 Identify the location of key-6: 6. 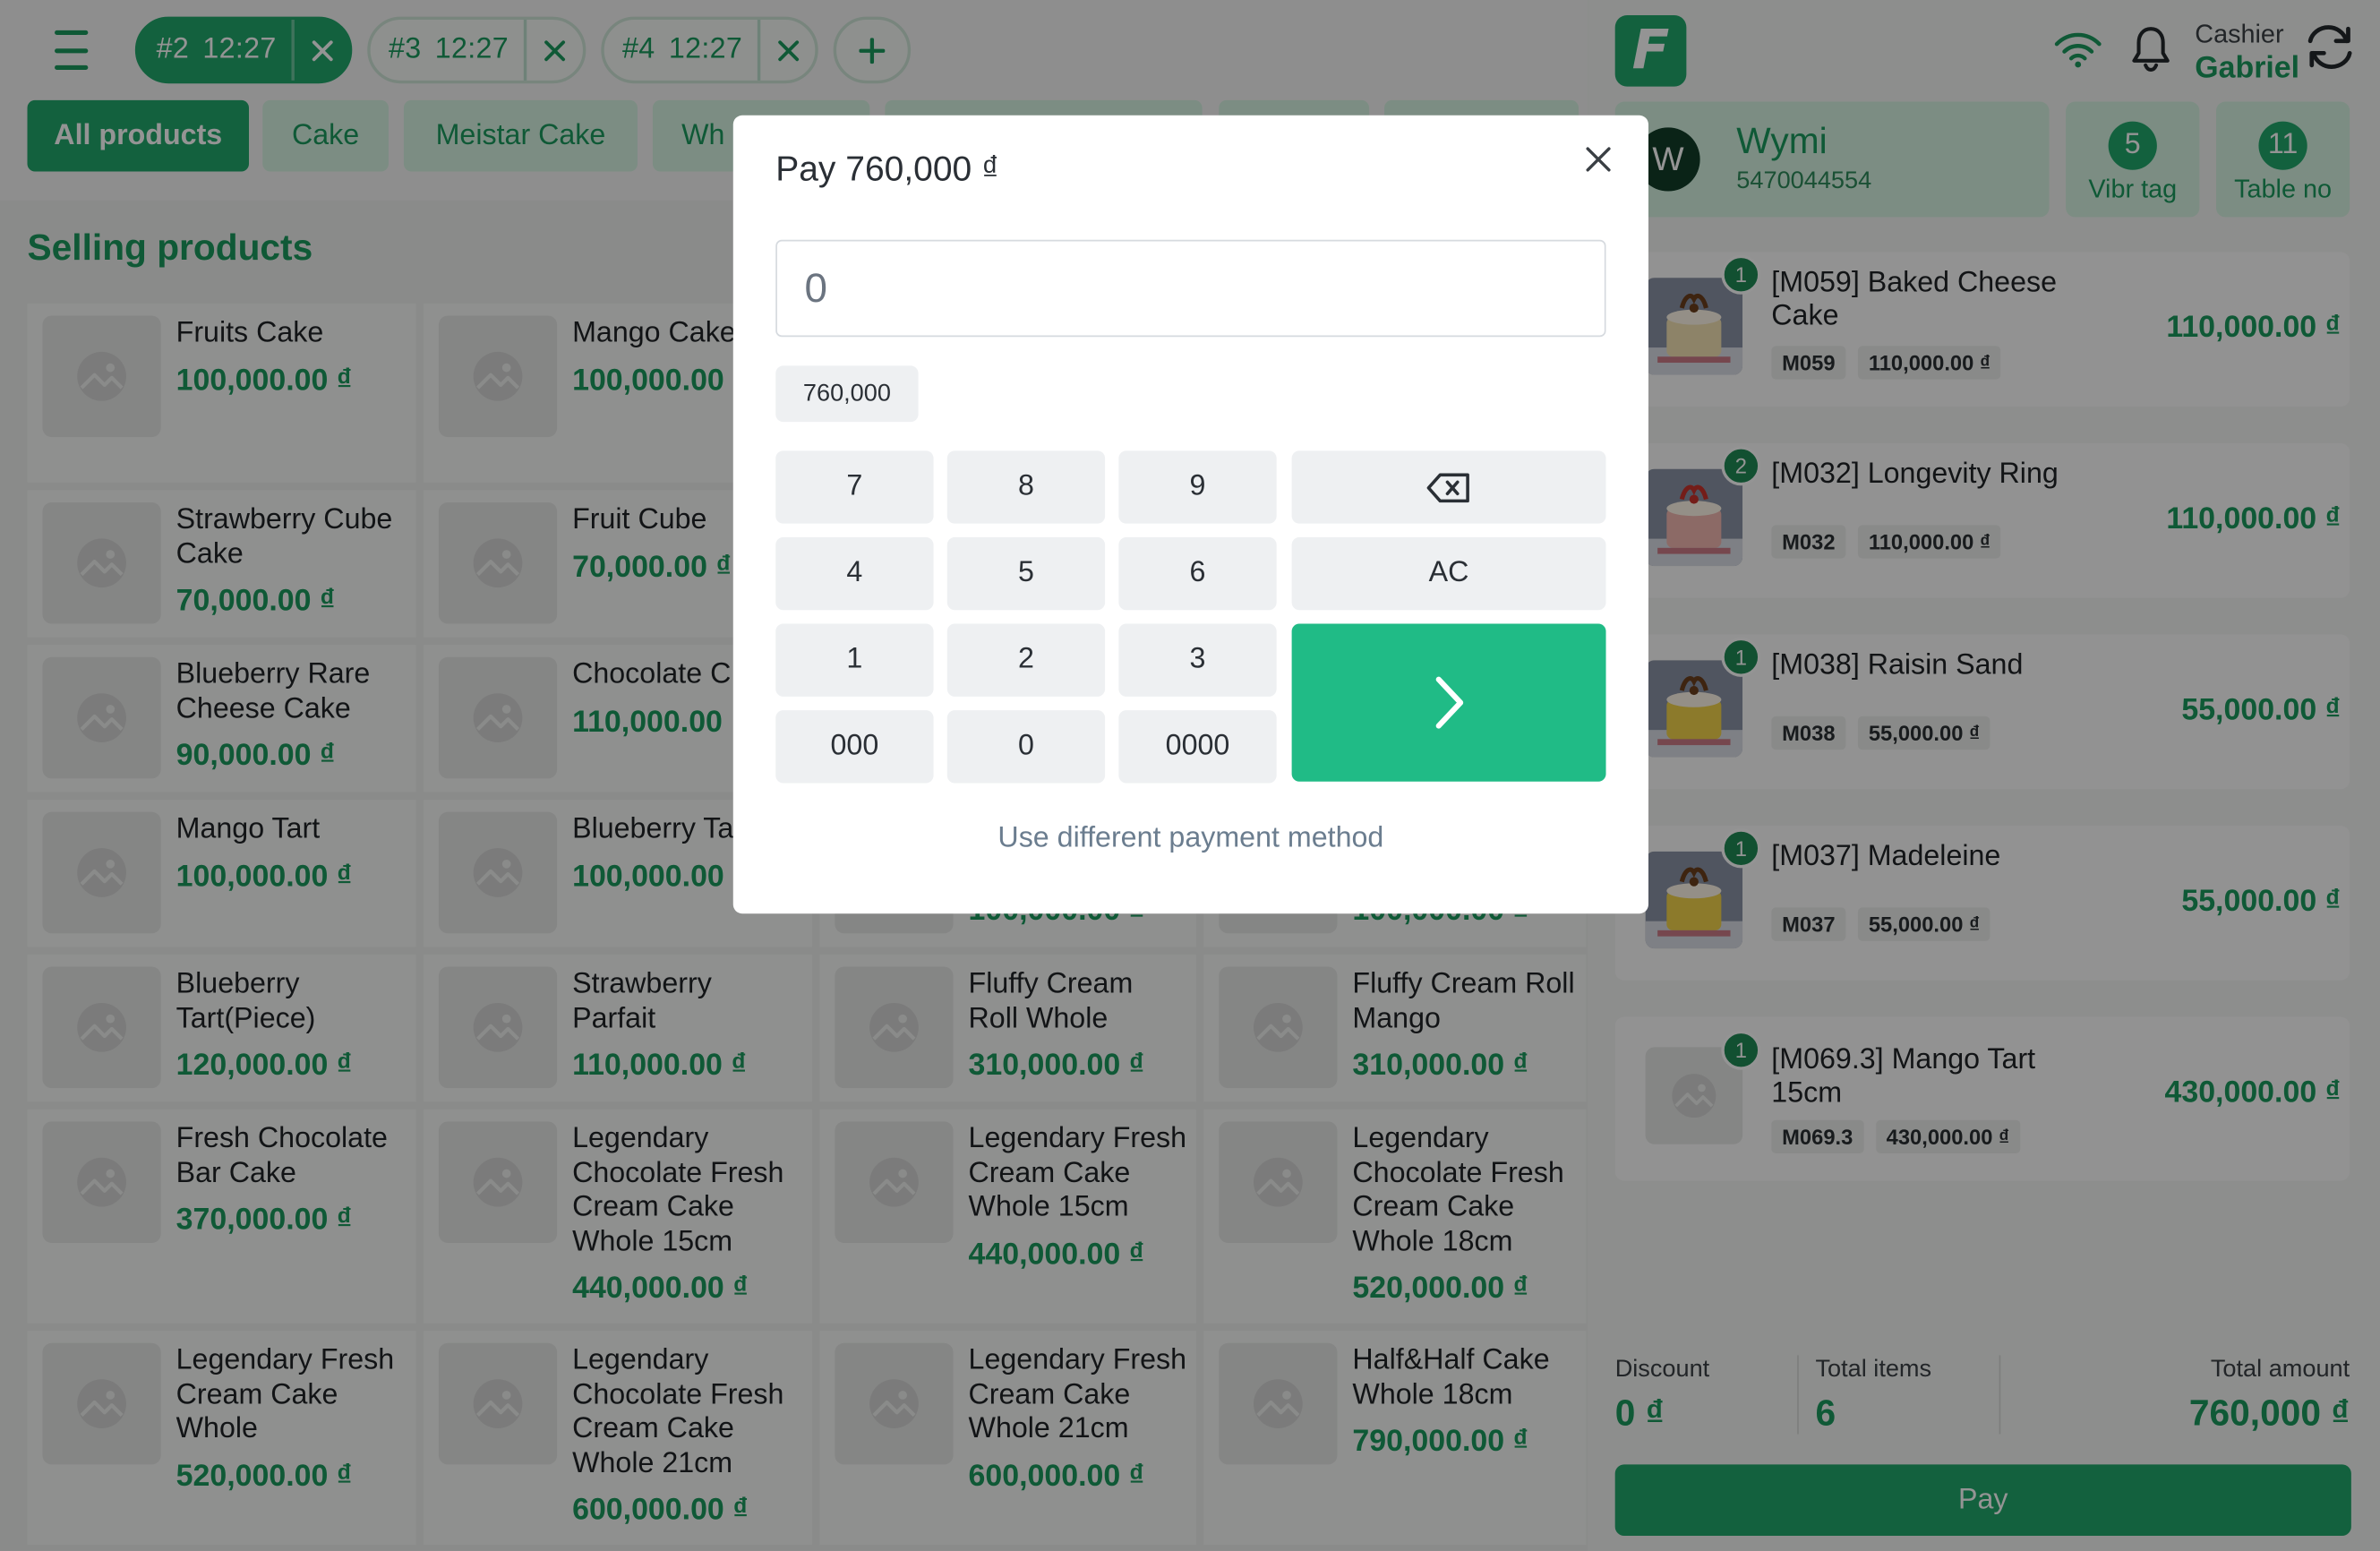
(1198, 573).